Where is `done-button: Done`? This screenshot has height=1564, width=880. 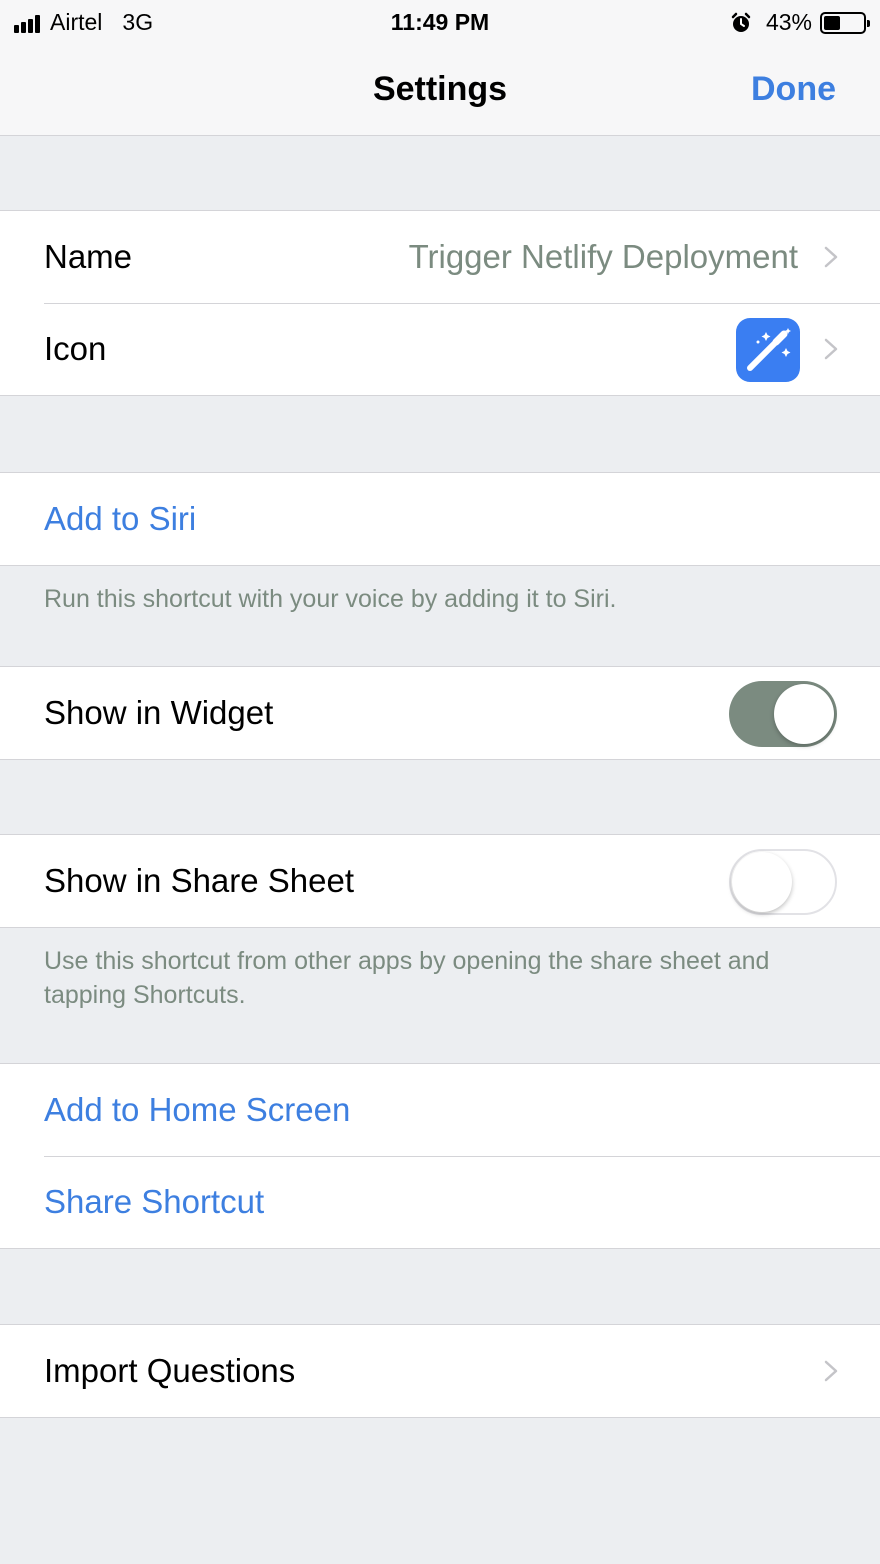 done-button: Done is located at coordinates (793, 89).